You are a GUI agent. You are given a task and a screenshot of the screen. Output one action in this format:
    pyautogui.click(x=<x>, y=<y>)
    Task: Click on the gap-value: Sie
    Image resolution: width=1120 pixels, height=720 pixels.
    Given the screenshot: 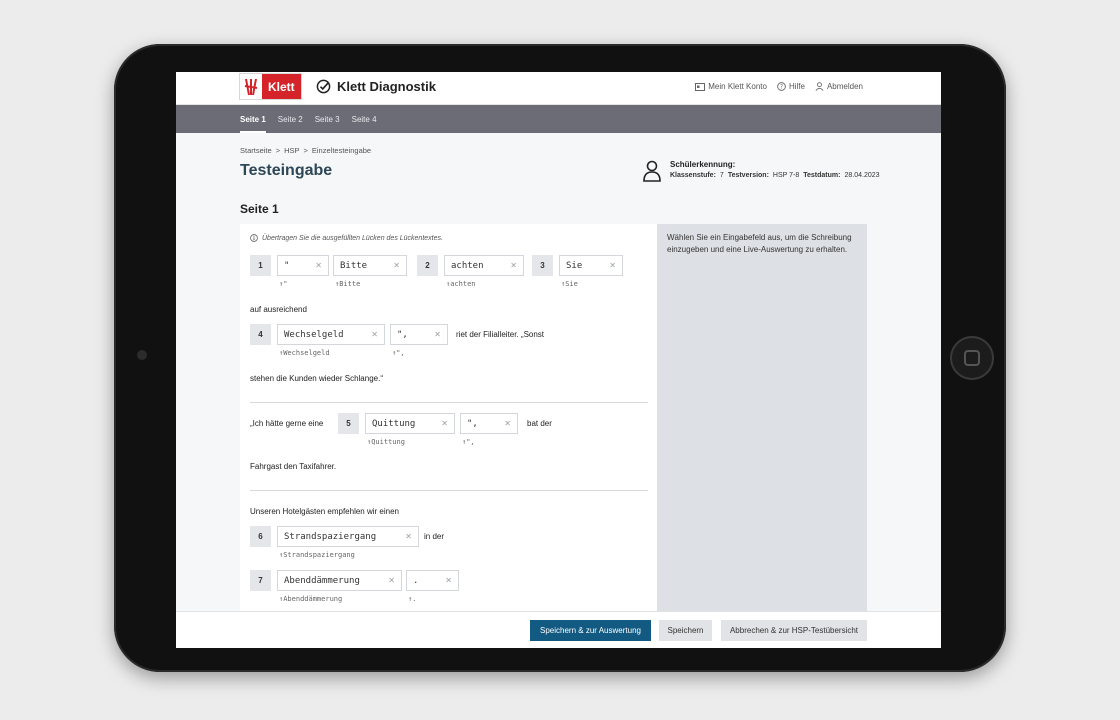 What is the action you would take?
    pyautogui.click(x=574, y=265)
    